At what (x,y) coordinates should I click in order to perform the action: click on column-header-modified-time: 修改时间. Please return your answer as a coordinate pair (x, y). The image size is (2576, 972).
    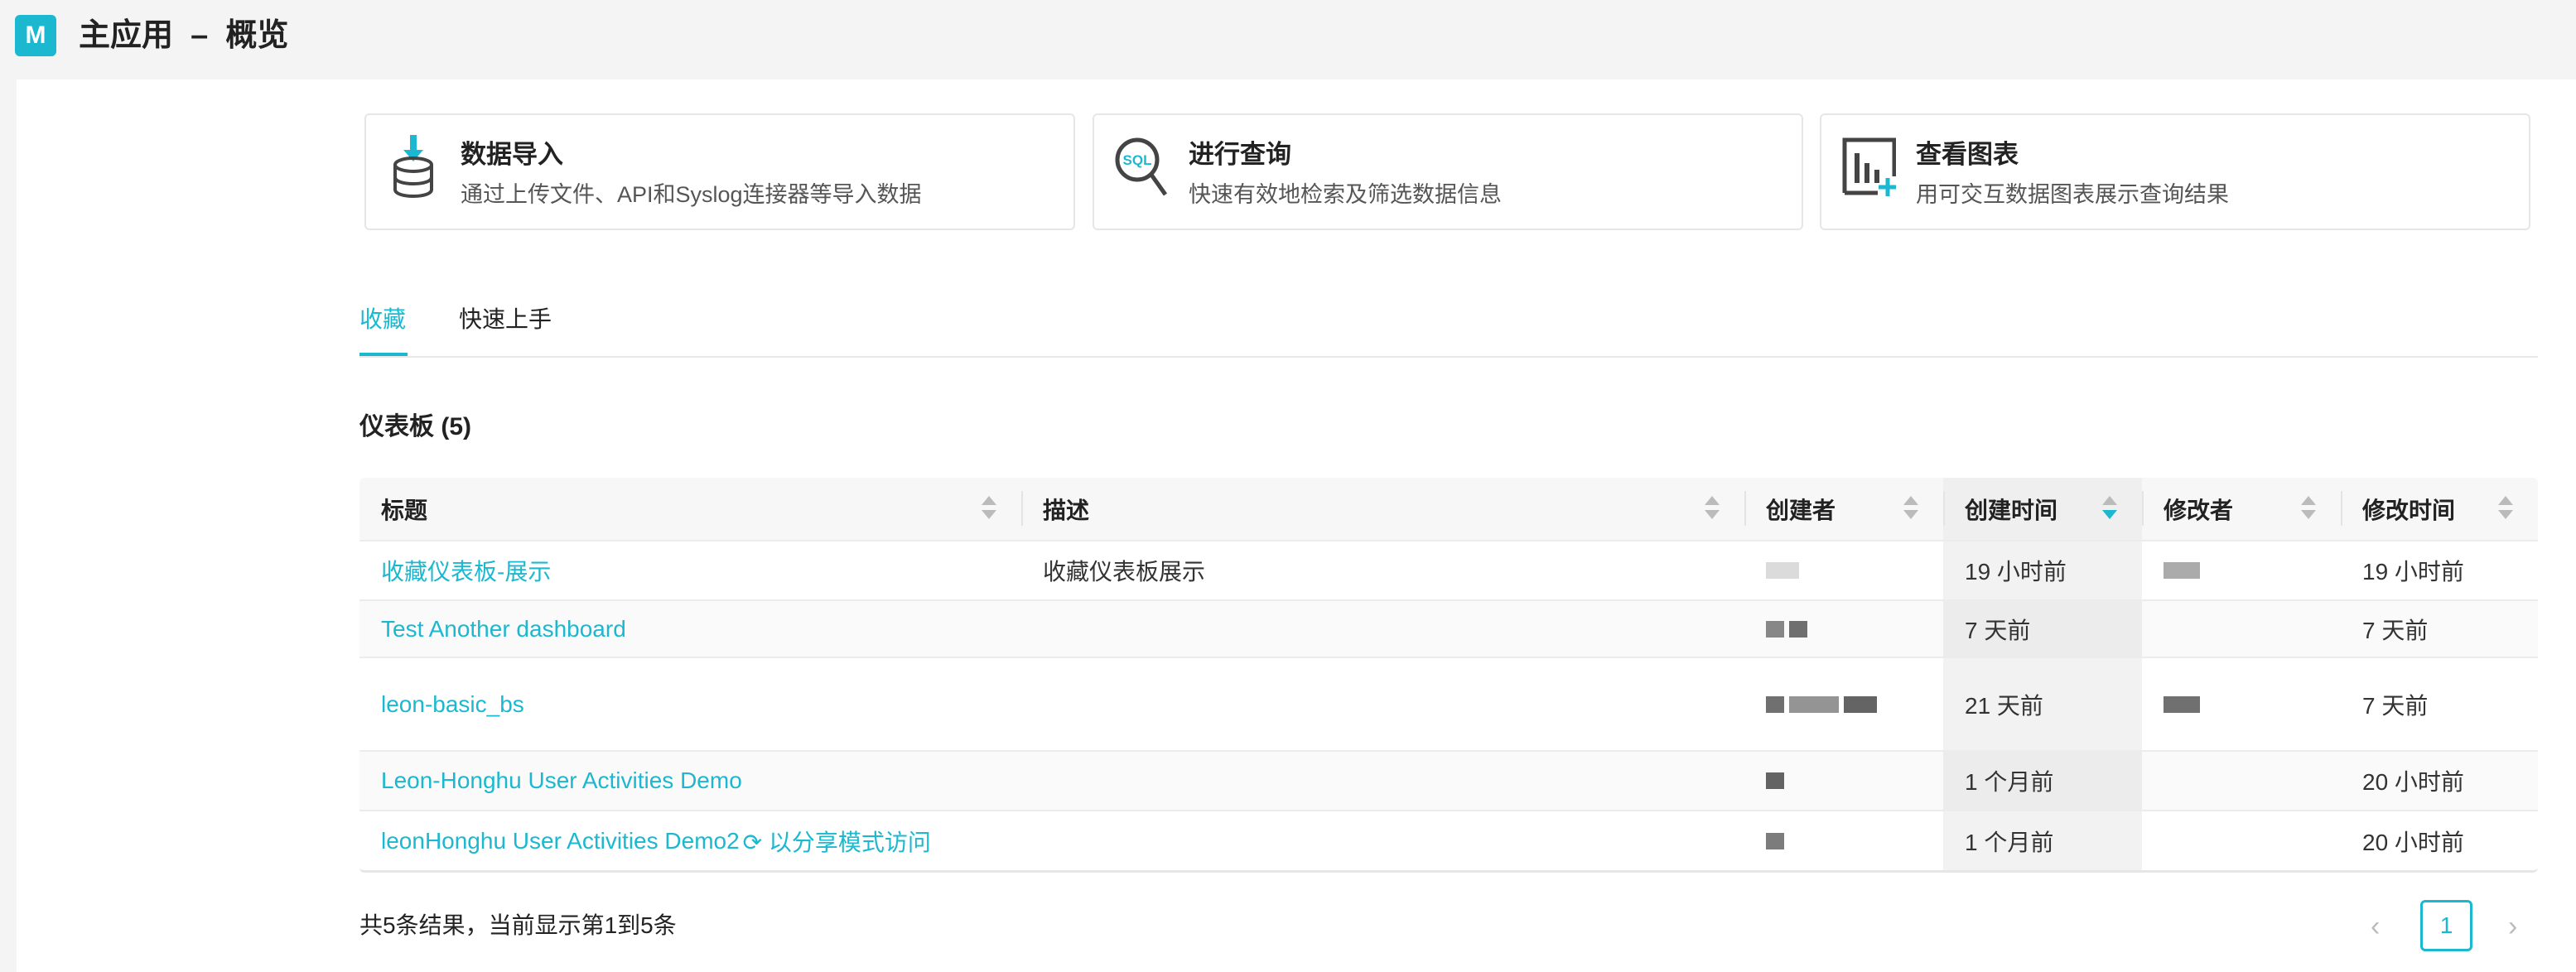
    Looking at the image, I should click on (2439, 509).